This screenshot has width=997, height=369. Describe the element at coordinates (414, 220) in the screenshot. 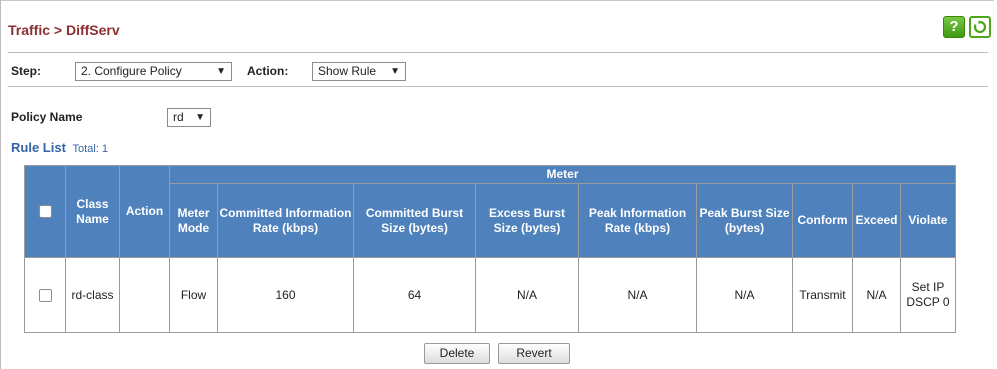

I see `col-cbs: Committed Burst Size (bytes)` at that location.